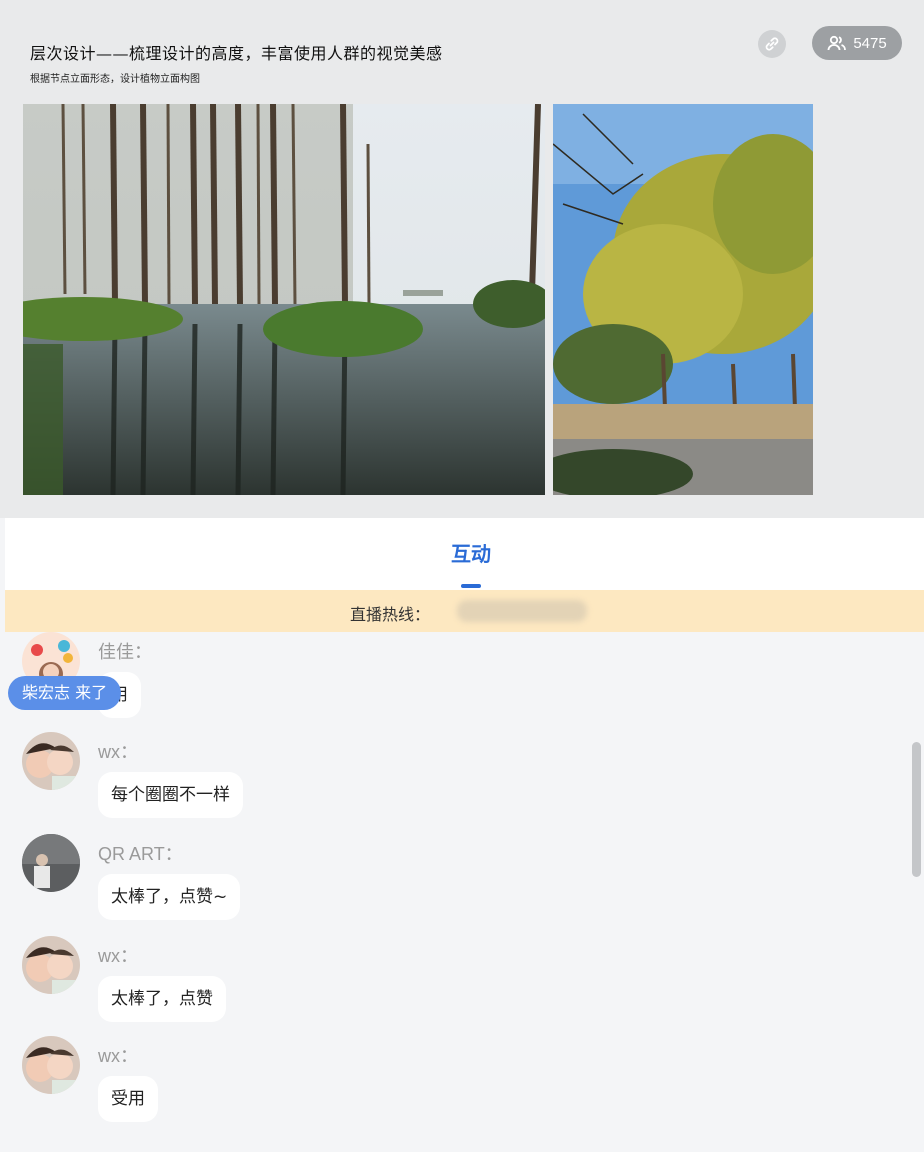 Image resolution: width=924 pixels, height=1152 pixels. Describe the element at coordinates (870, 43) in the screenshot. I see `viewer-count: 5475` at that location.